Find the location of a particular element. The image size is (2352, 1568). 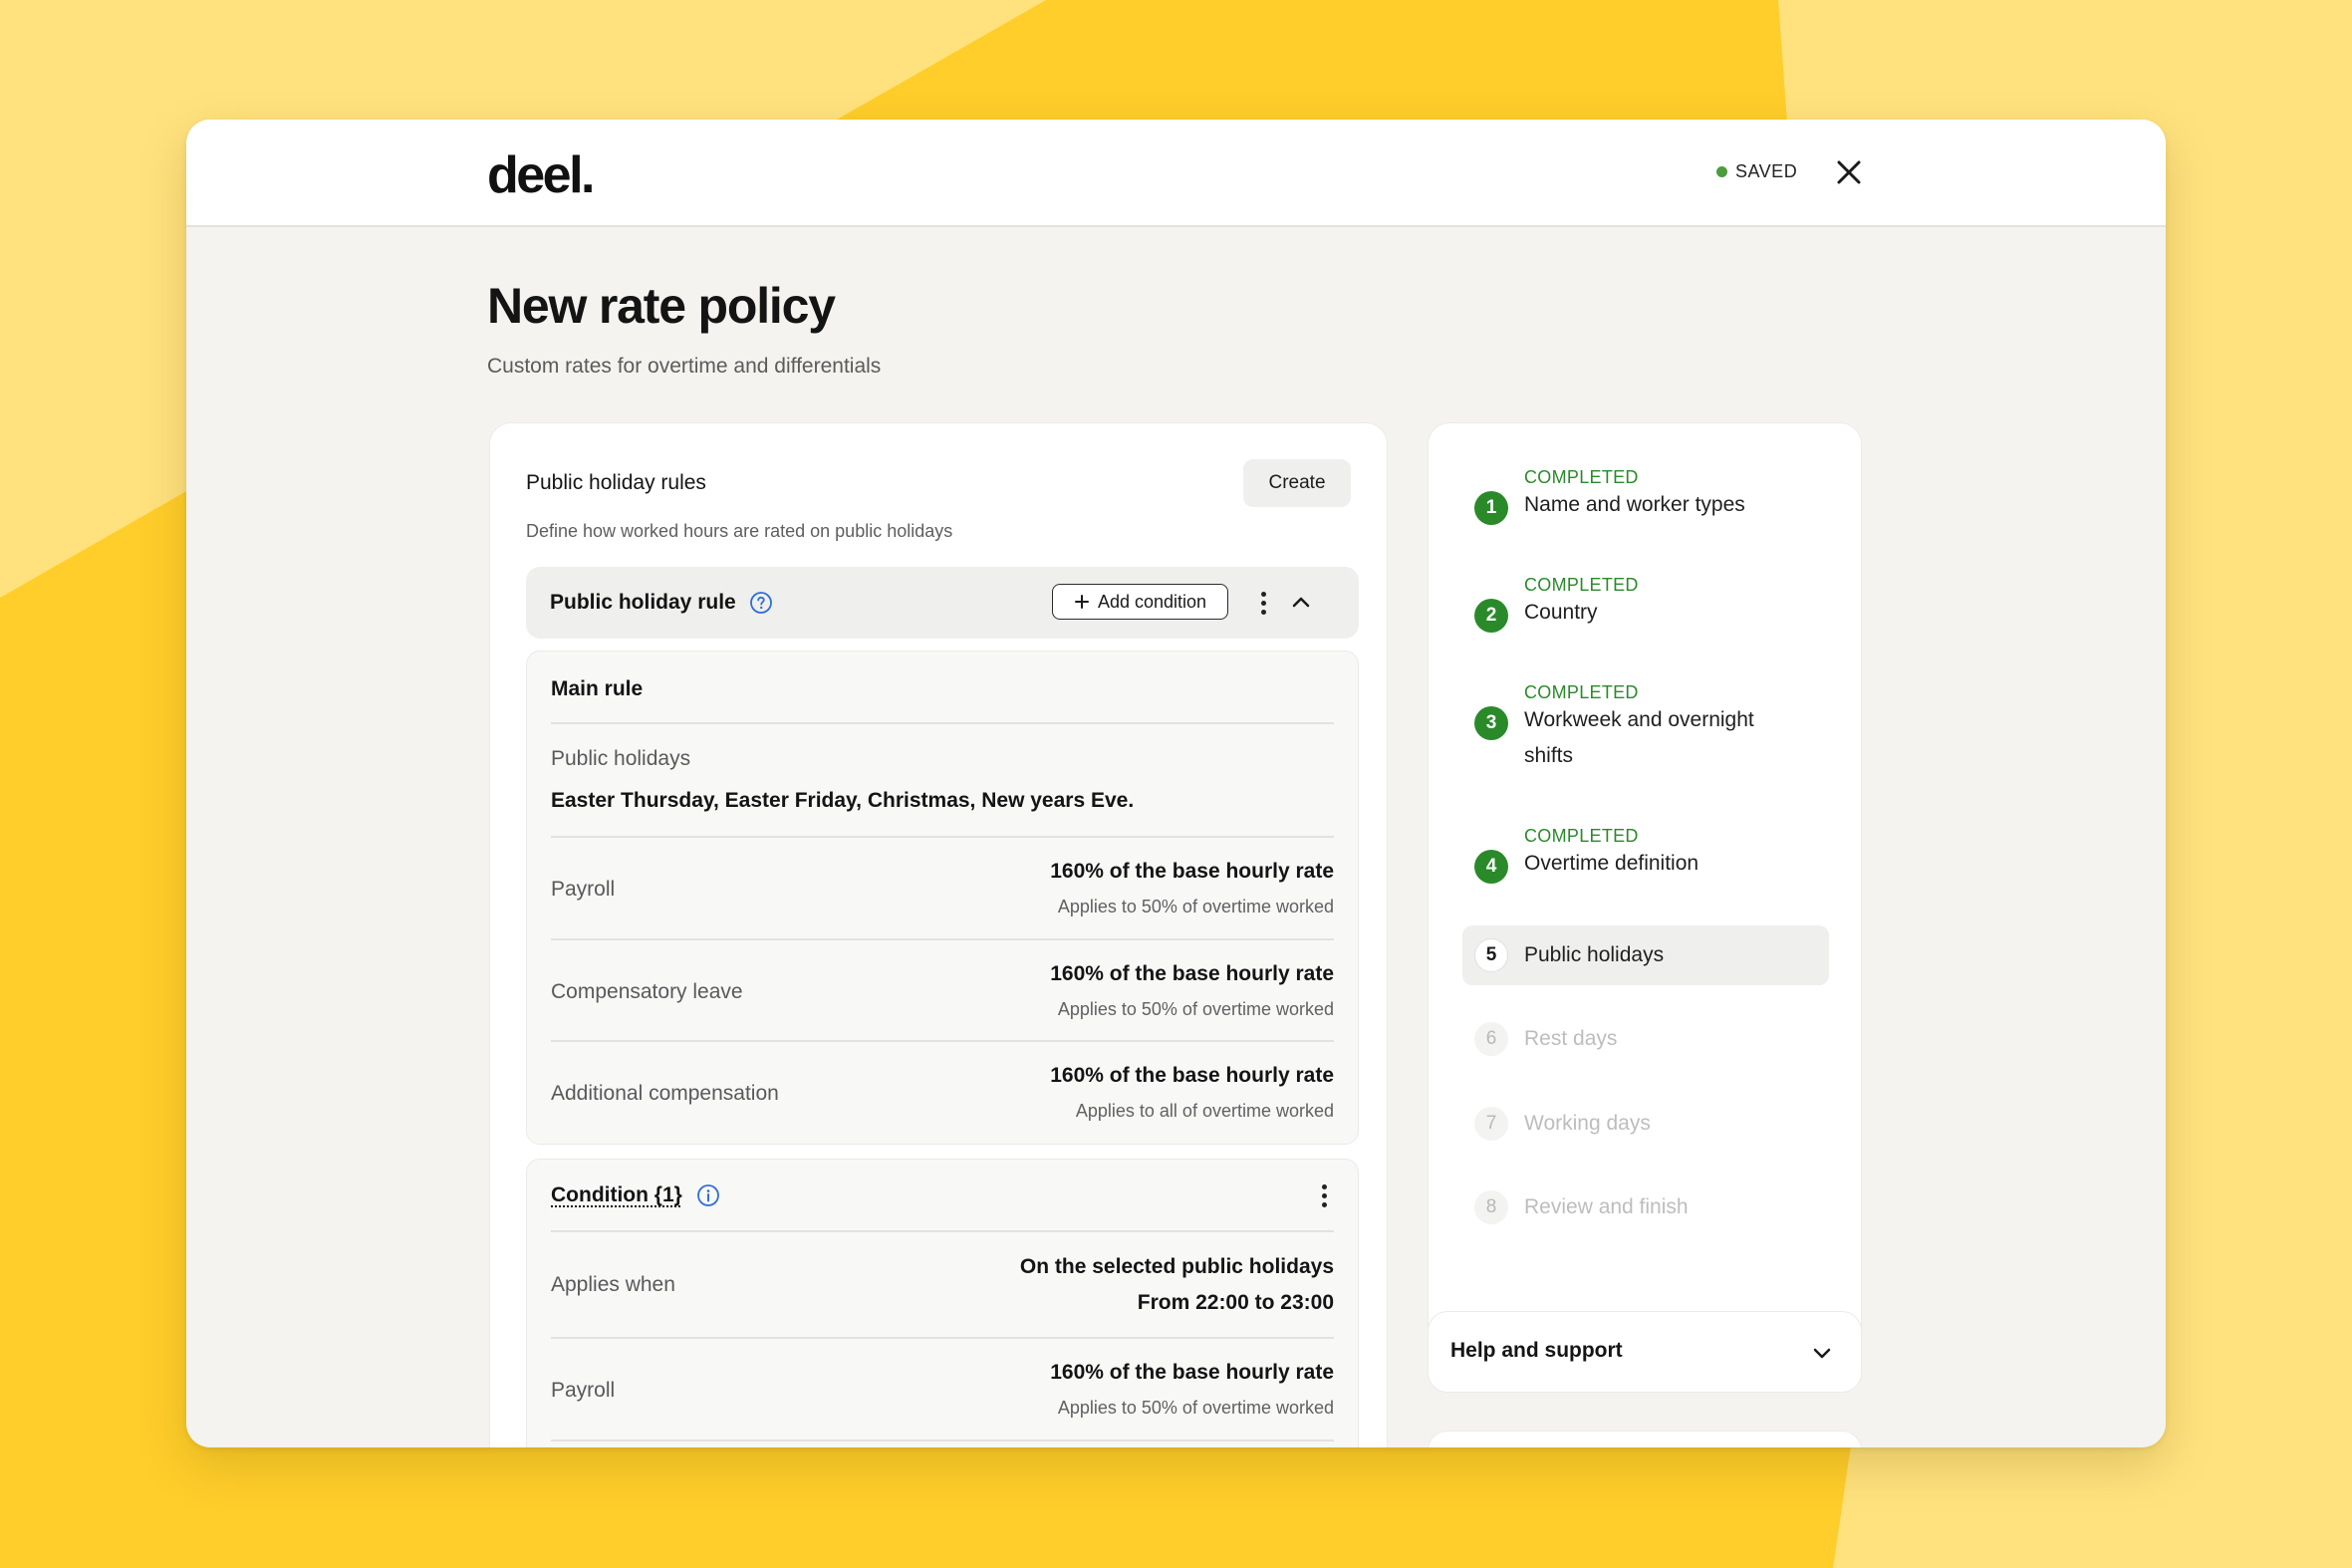

section-title: Public holiday rules is located at coordinates (616, 482).